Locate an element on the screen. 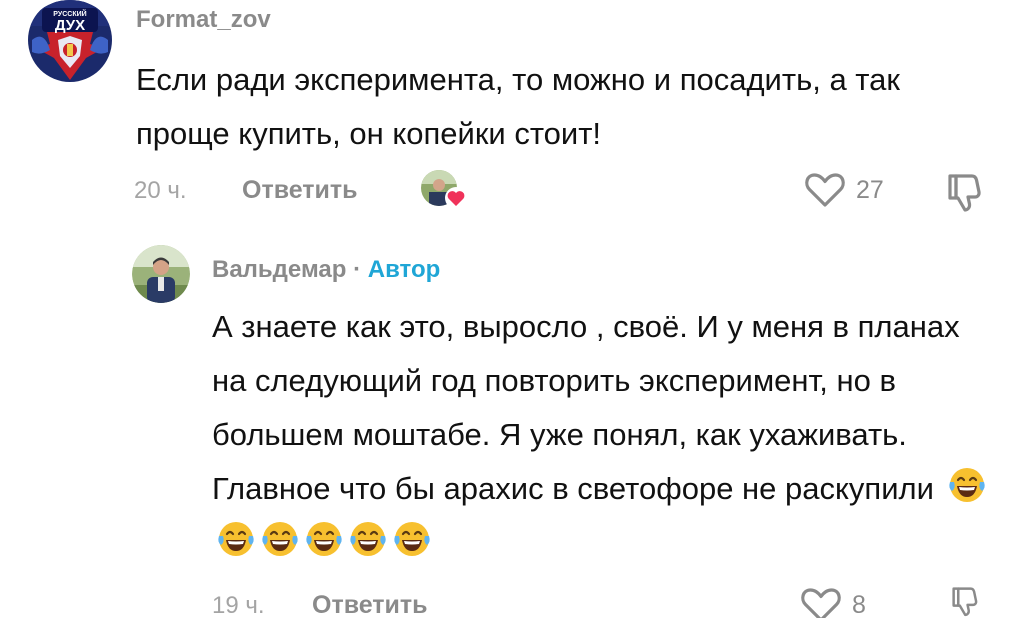  reply-username-text: Вальдемар is located at coordinates (279, 269).